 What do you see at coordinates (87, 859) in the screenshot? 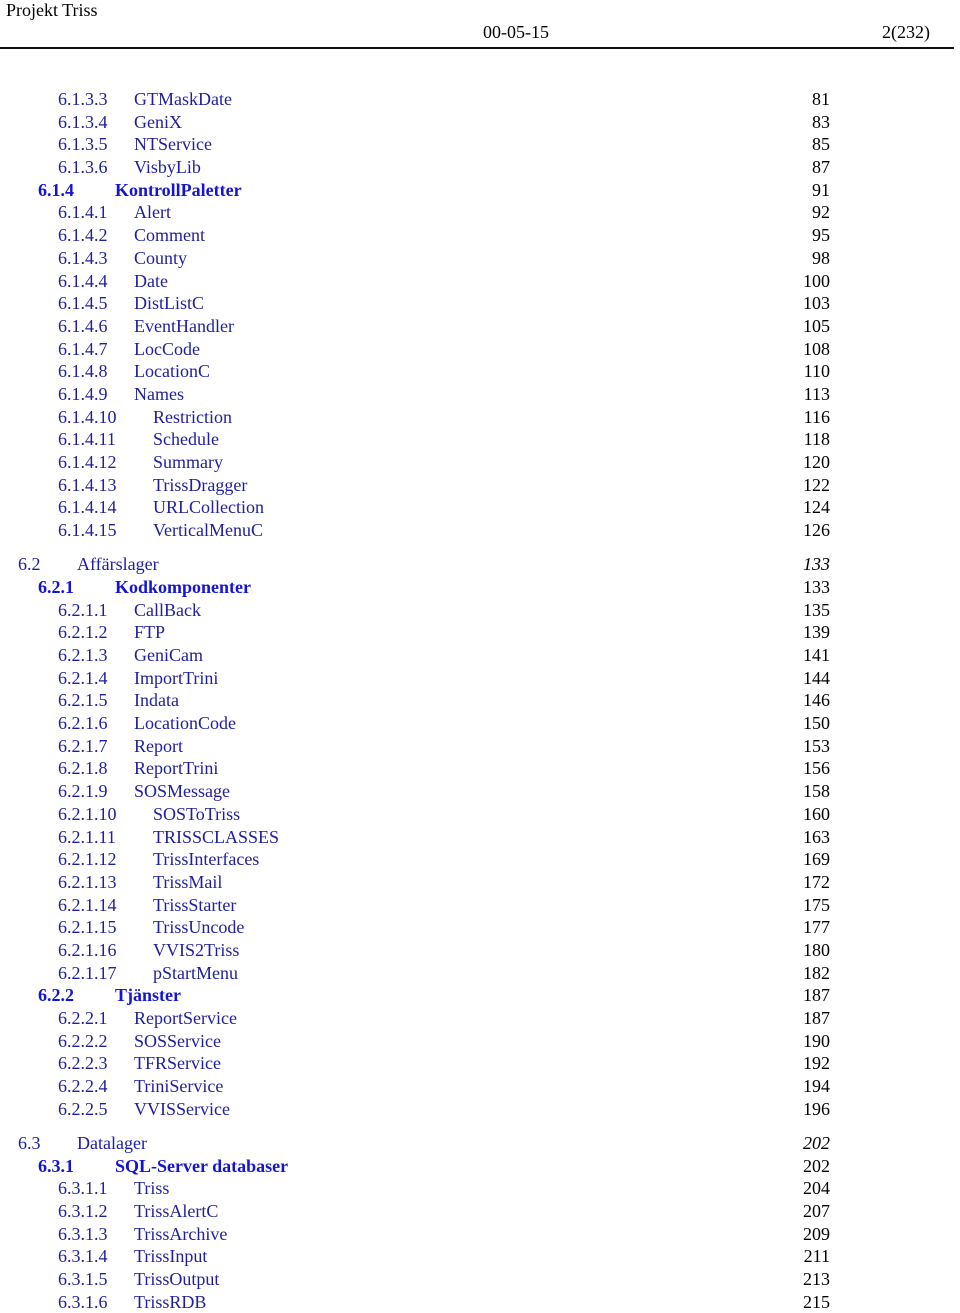
I see `toc-entry-number: 6.2.1.12` at bounding box center [87, 859].